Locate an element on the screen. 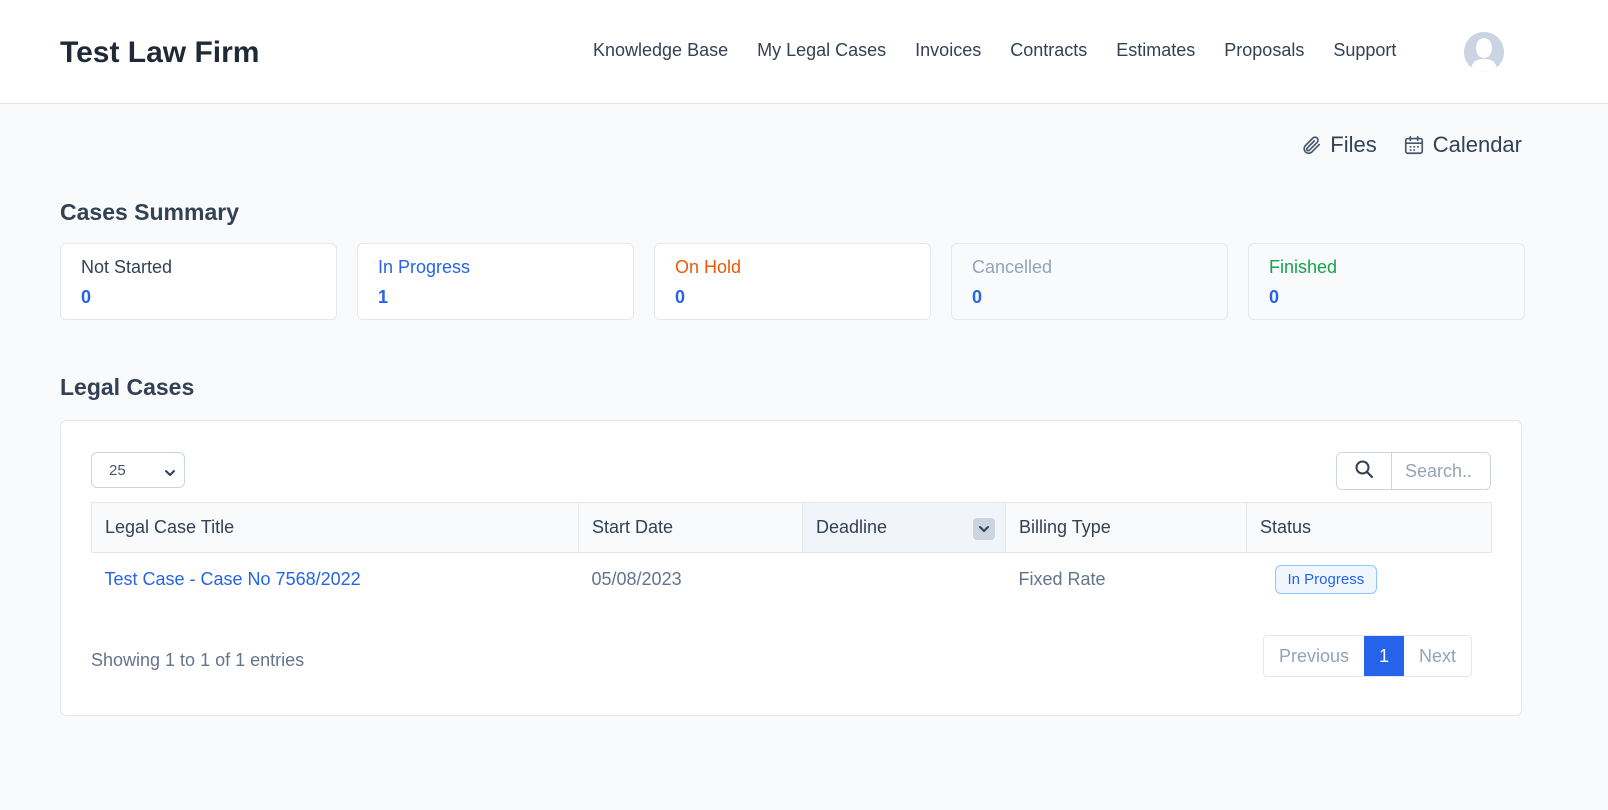 The height and width of the screenshot is (810, 1608). column-header-deadline: Deadline is located at coordinates (904, 527).